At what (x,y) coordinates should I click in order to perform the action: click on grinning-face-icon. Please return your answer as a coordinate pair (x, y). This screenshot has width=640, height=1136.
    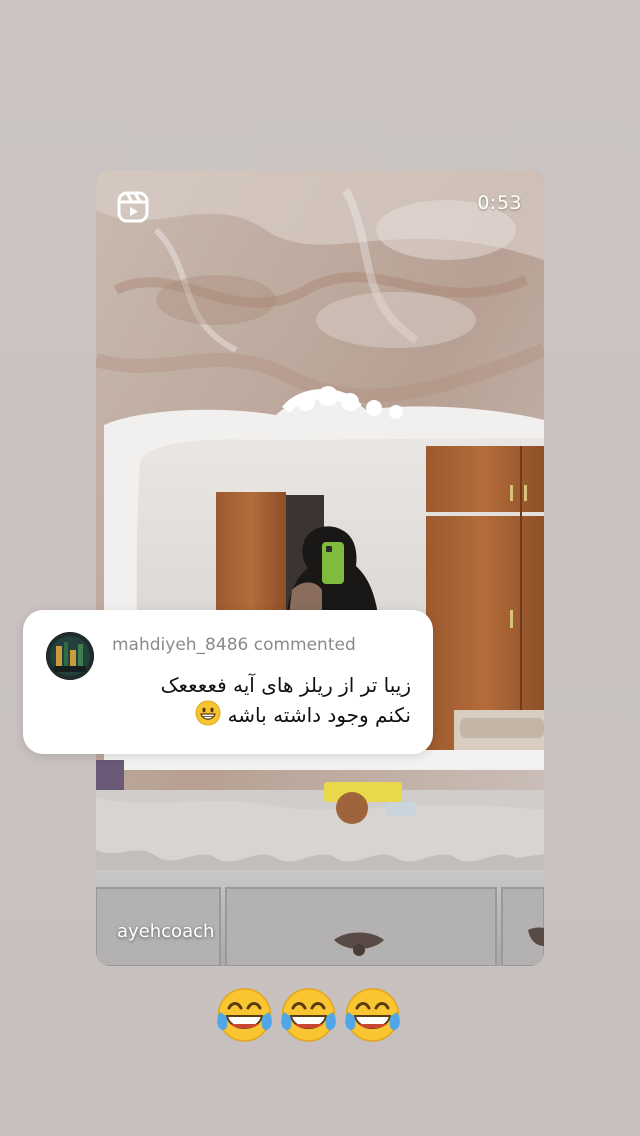
    Looking at the image, I should click on (208, 713).